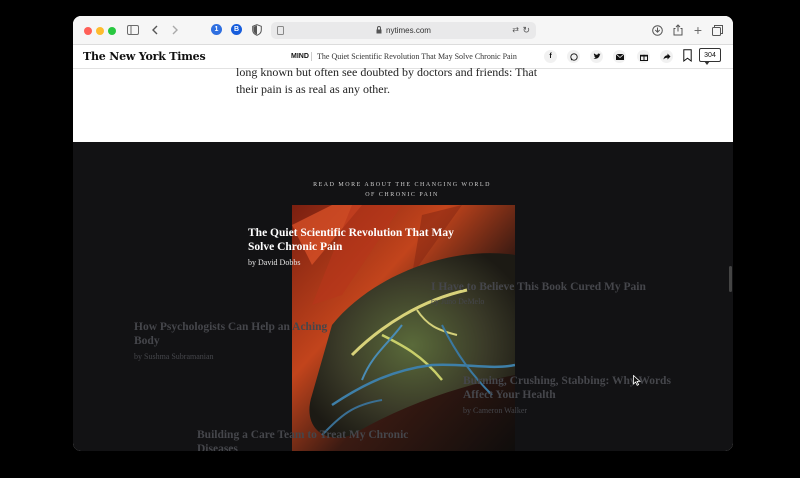 This screenshot has width=800, height=478. What do you see at coordinates (730, 279) in the screenshot?
I see `scrollbar-thumb` at bounding box center [730, 279].